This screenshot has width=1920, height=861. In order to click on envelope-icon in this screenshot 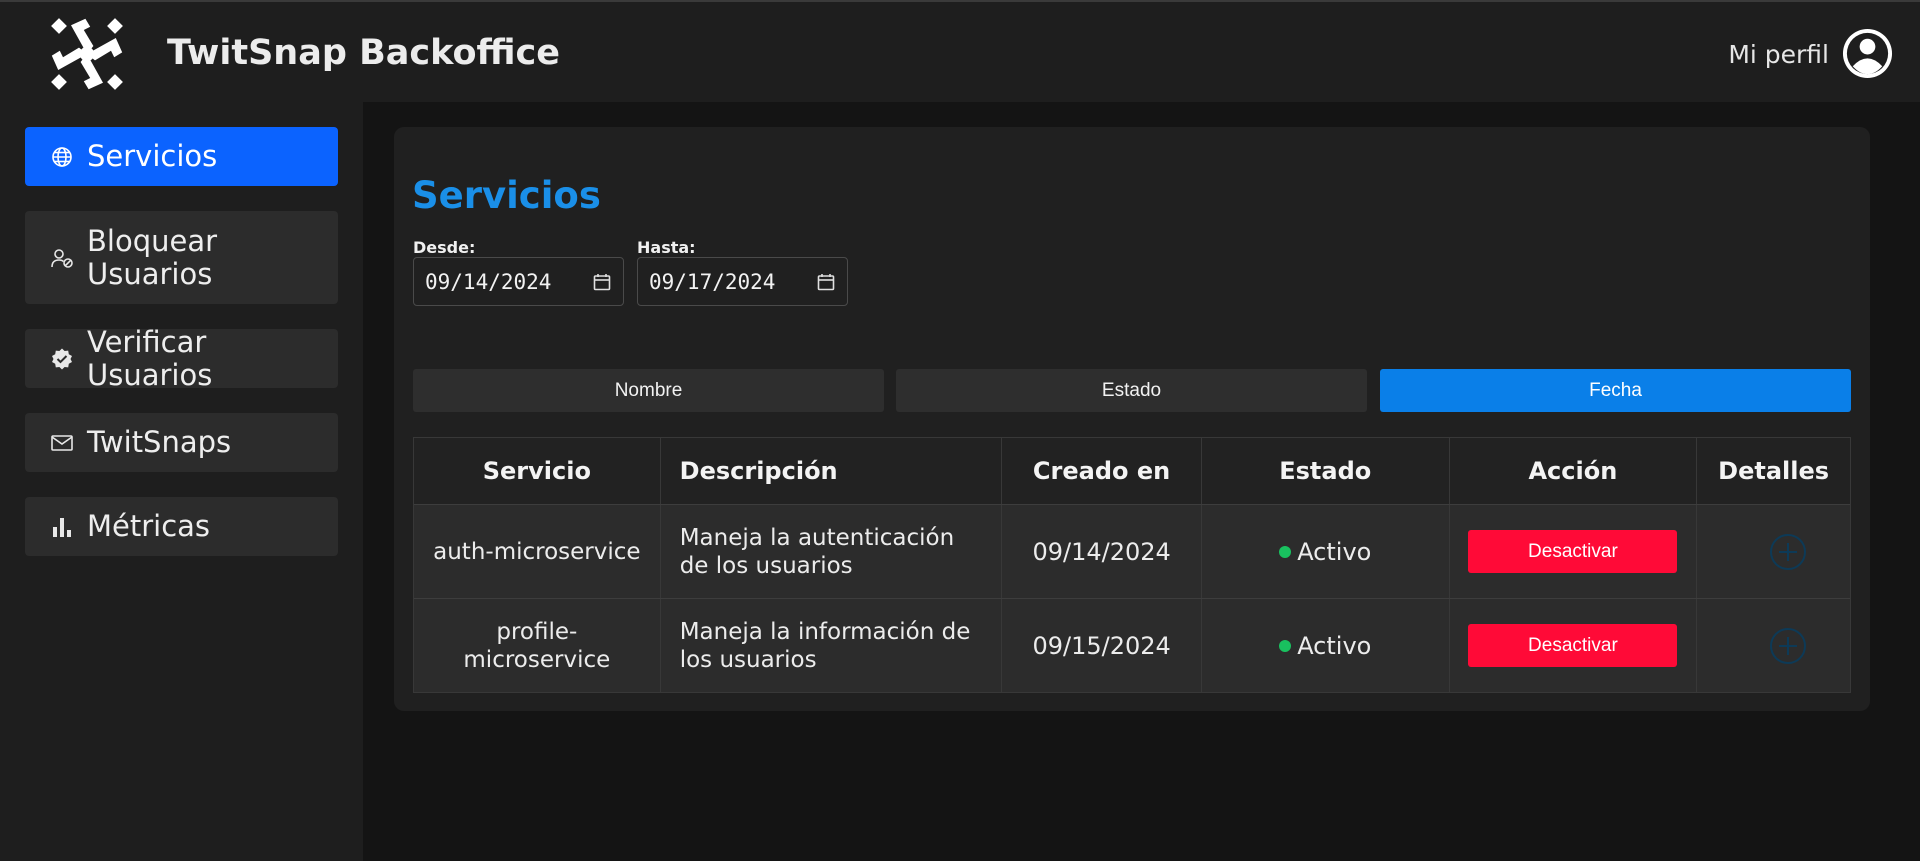, I will do `click(62, 443)`.